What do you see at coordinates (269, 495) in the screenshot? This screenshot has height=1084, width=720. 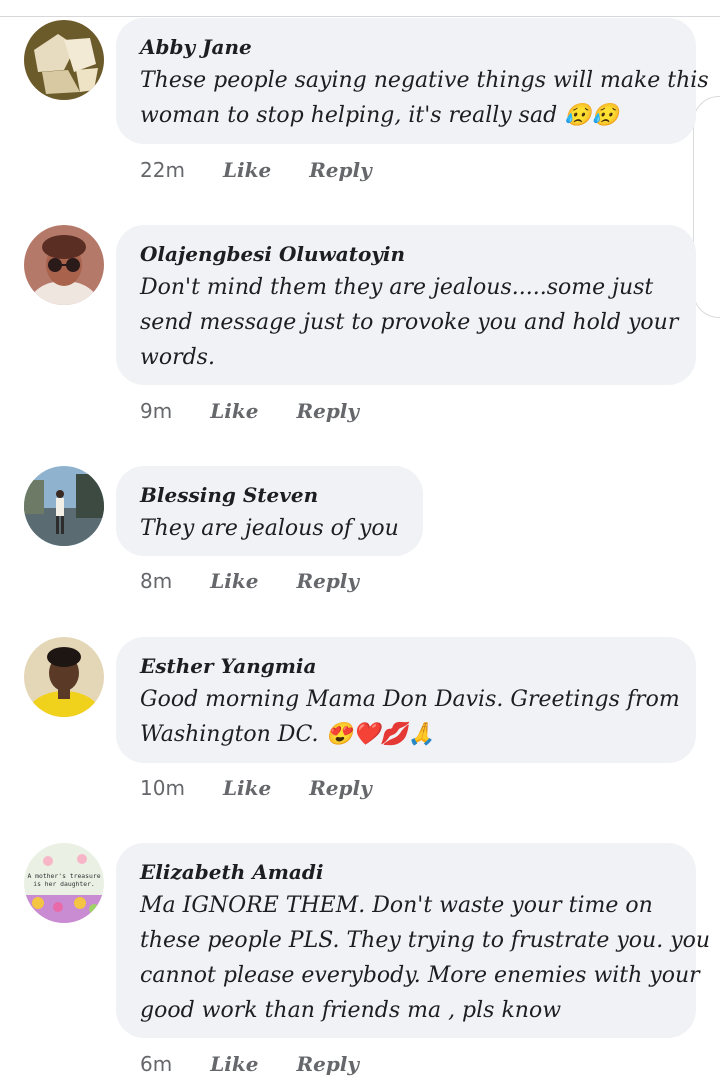 I see `comment-author: Blessing Steven` at bounding box center [269, 495].